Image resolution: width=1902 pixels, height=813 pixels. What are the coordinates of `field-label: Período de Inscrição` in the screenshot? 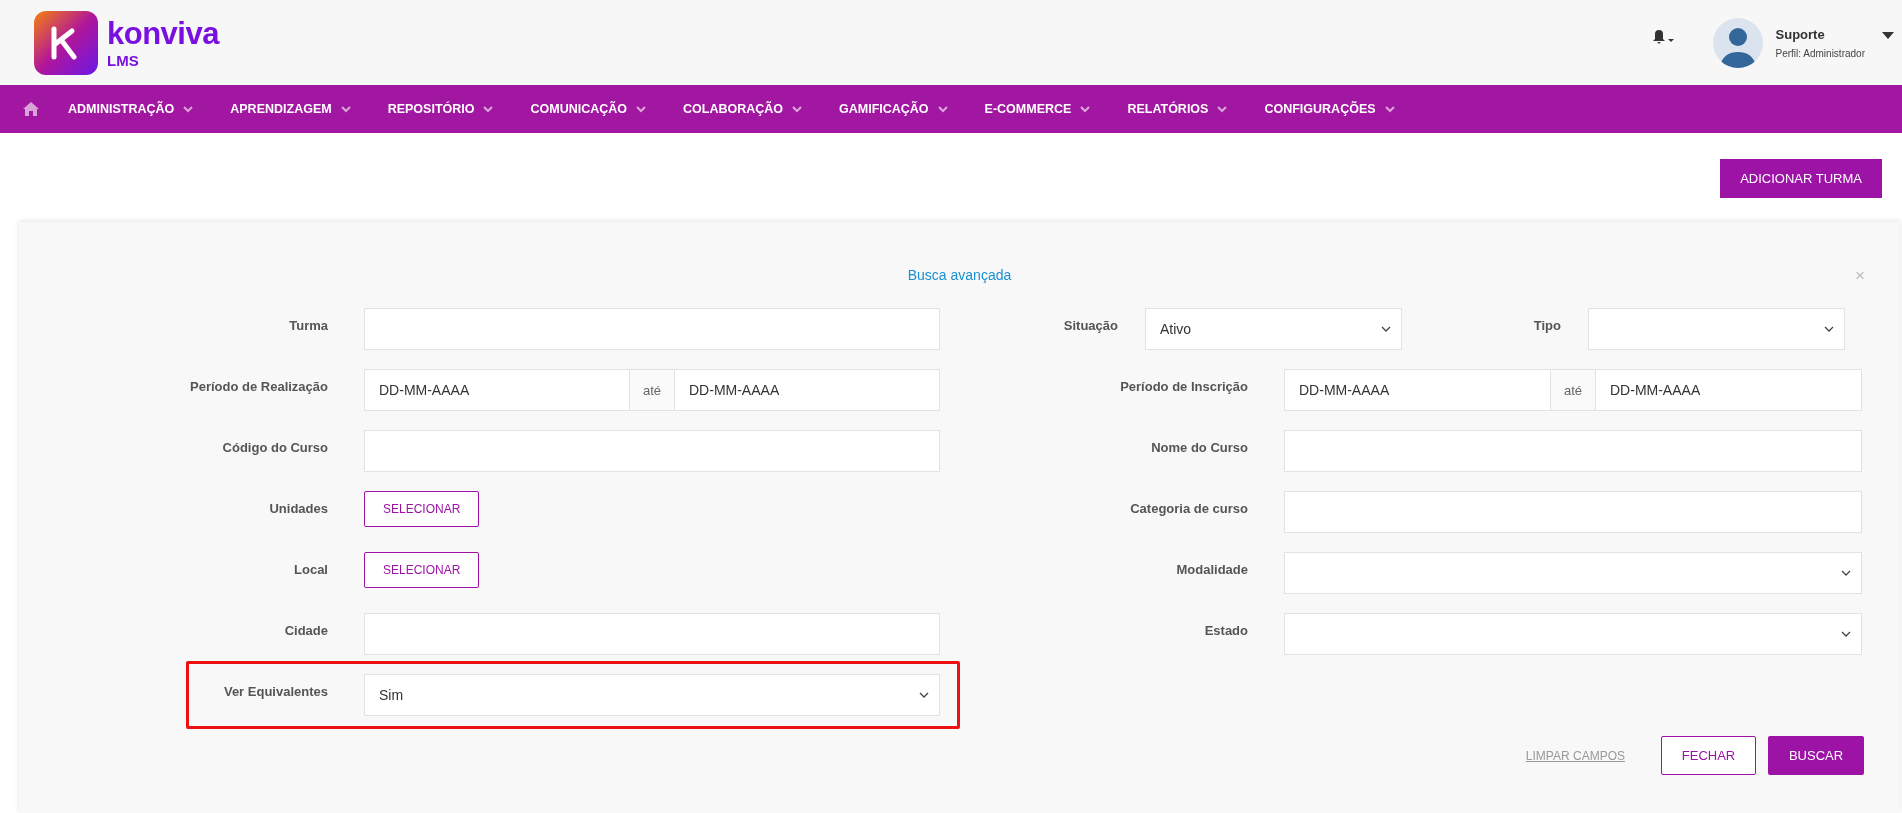 It's located at (1183, 387).